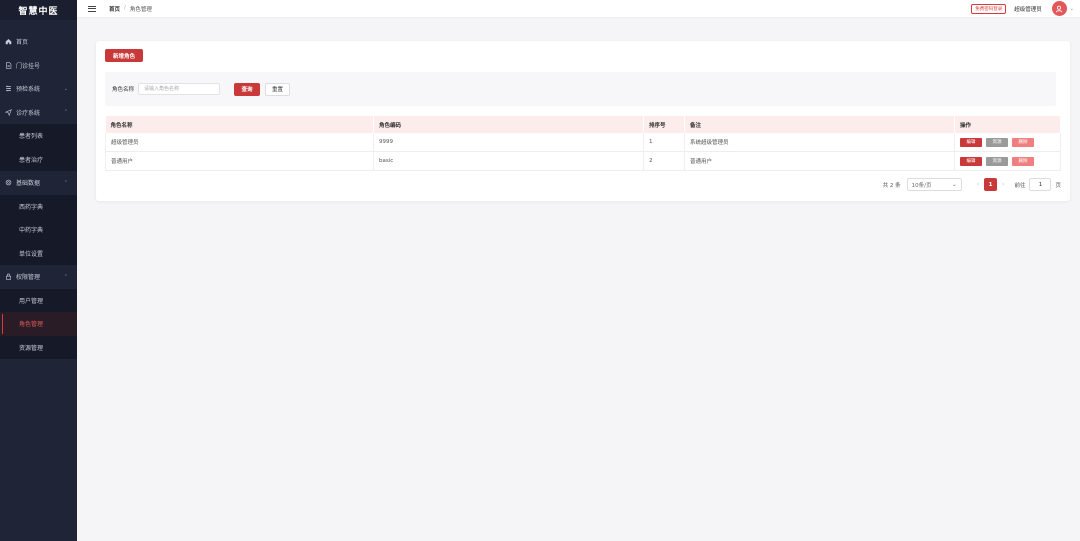  I want to click on sidebar-item-label: 门诊挂号, so click(28, 66).